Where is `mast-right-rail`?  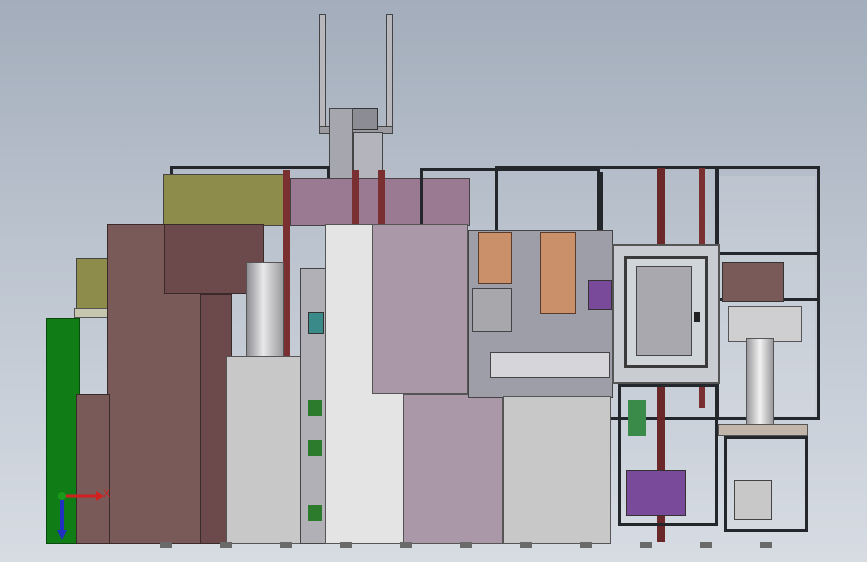 mast-right-rail is located at coordinates (389, 73).